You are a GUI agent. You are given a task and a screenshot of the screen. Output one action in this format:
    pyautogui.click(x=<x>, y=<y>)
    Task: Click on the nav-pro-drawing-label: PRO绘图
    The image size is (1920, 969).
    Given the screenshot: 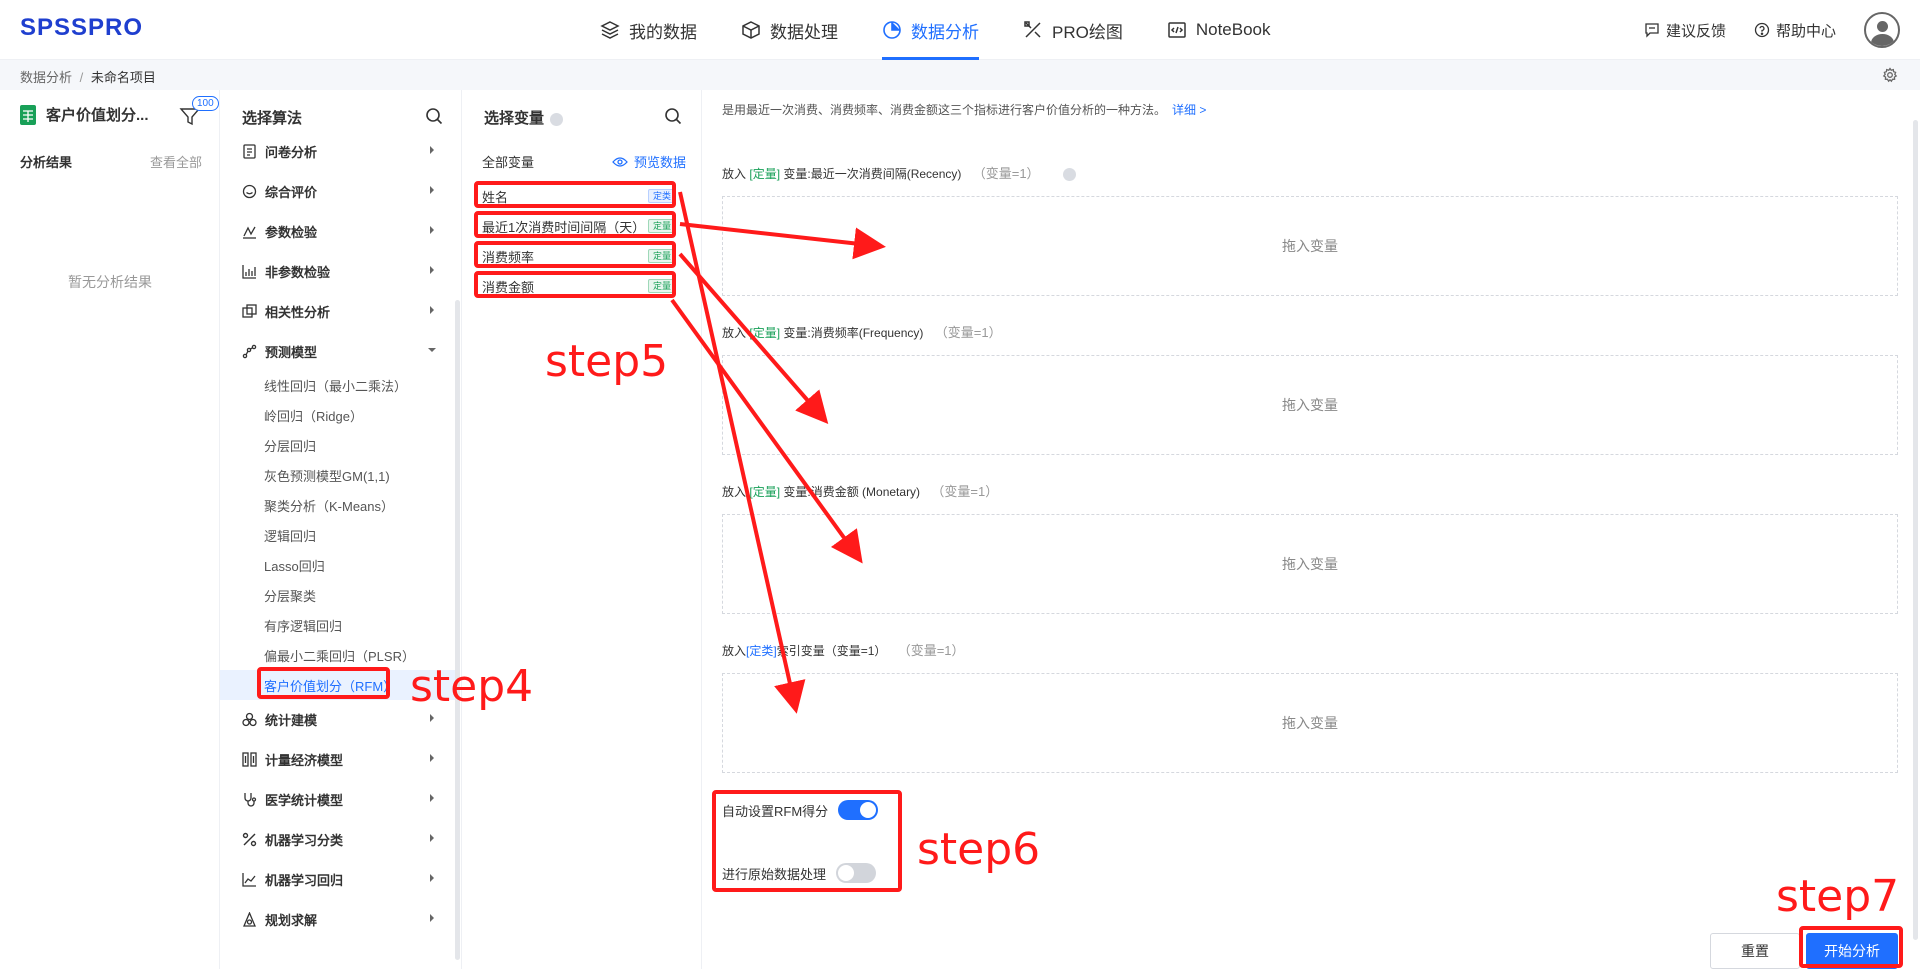 What is the action you would take?
    pyautogui.click(x=1087, y=32)
    